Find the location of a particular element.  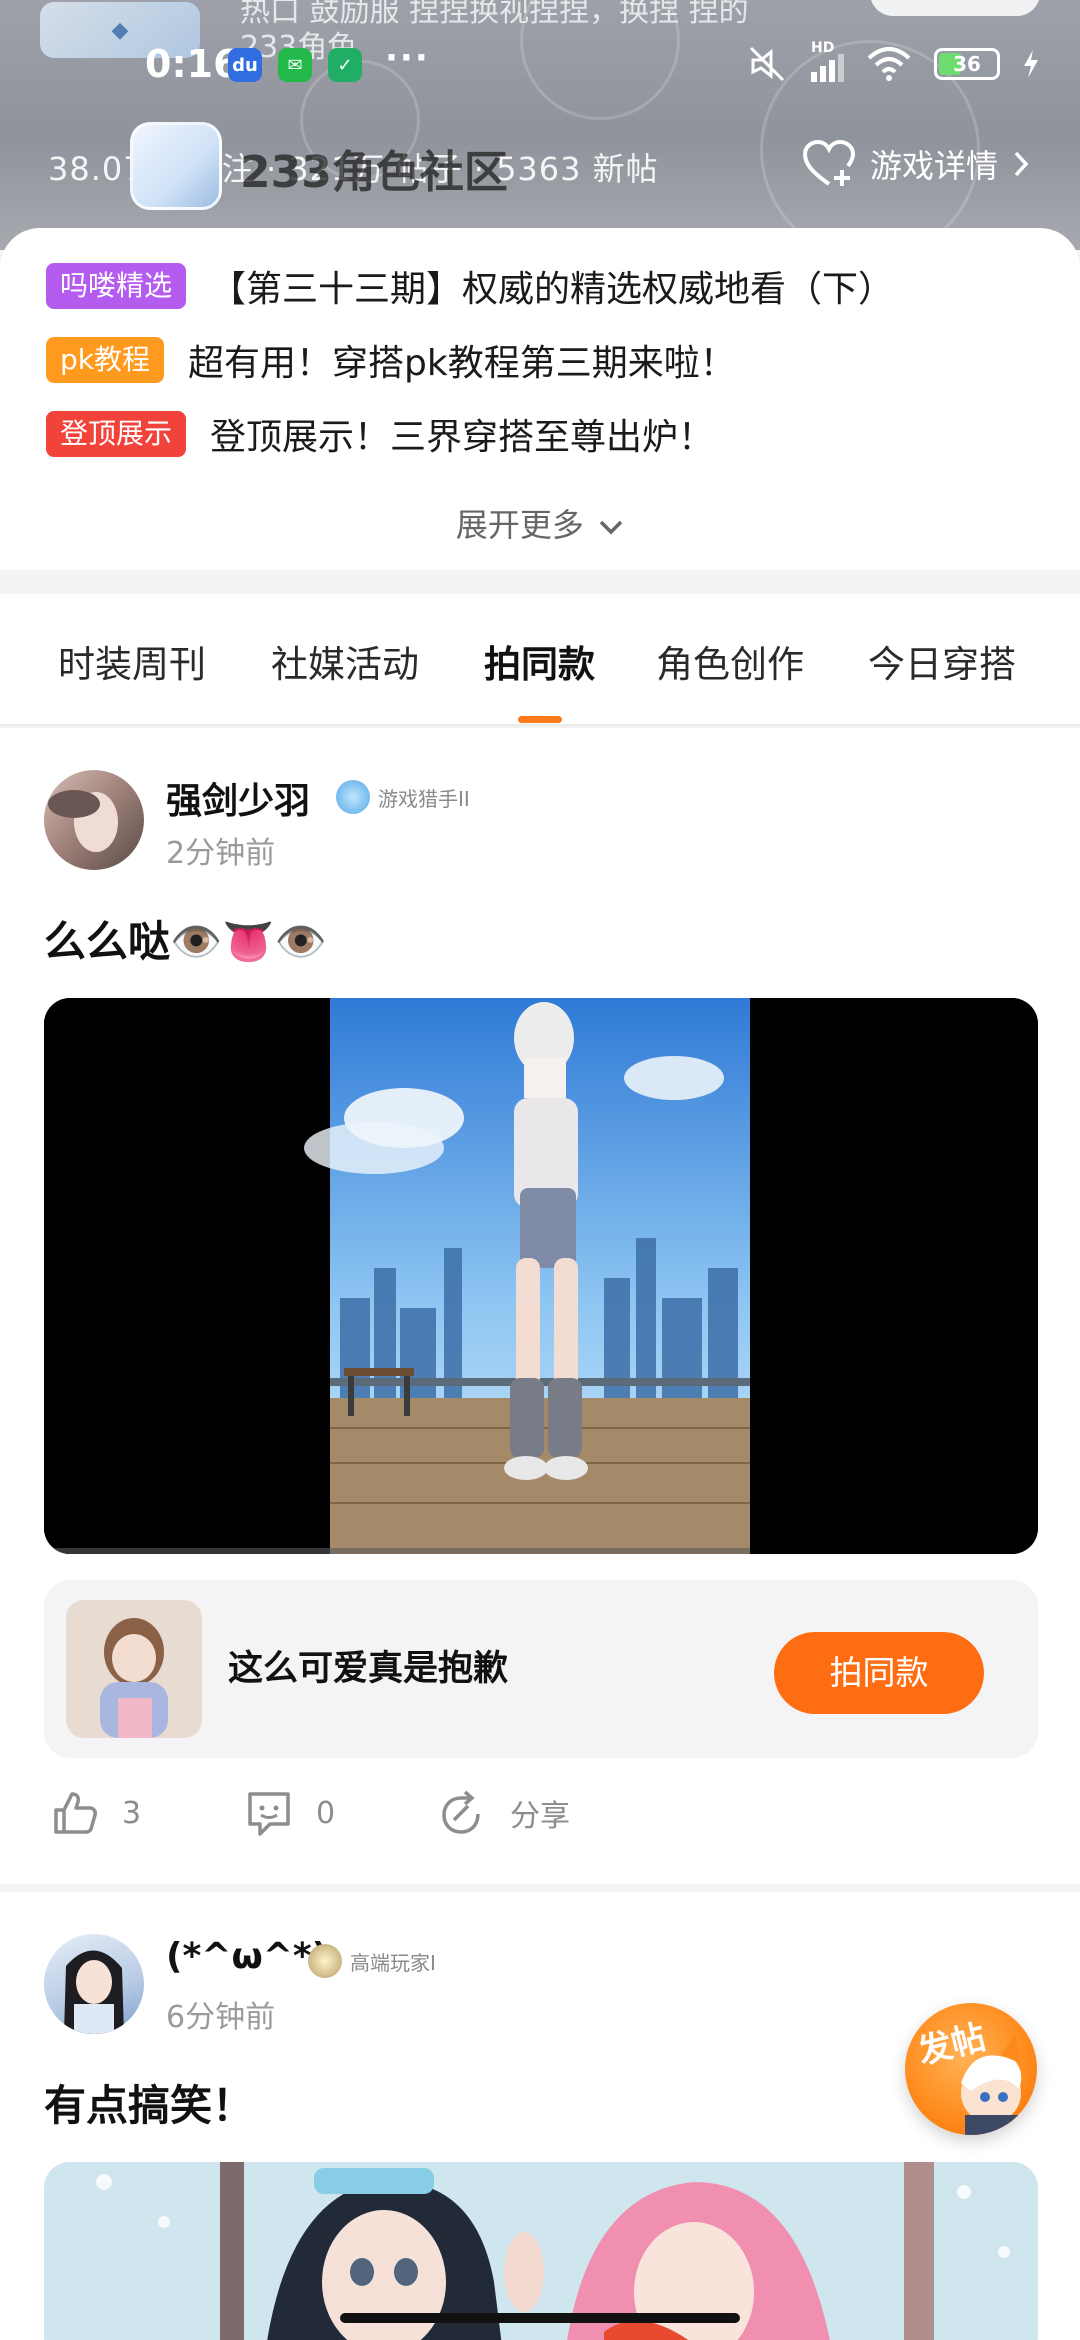

same-style-thumbnail is located at coordinates (134, 1669).